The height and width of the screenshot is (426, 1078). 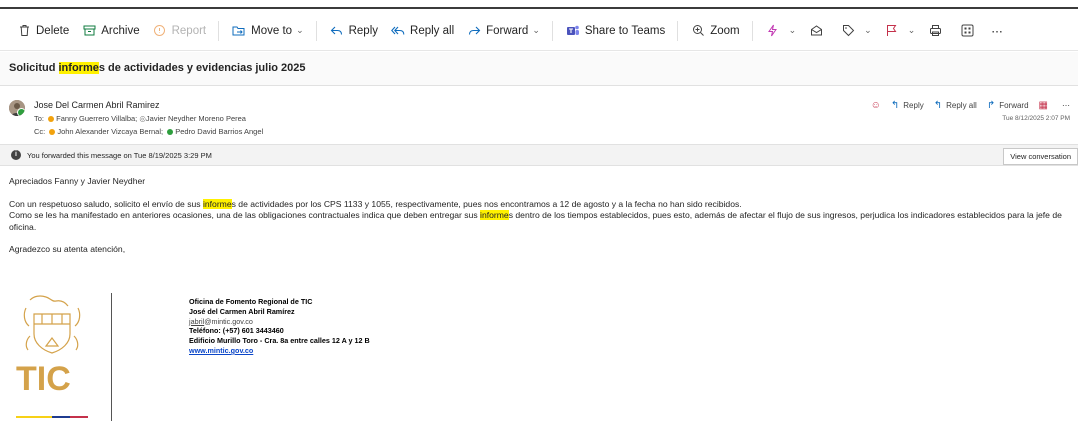 What do you see at coordinates (1014, 105) in the screenshot?
I see `header-forward-label: Forward` at bounding box center [1014, 105].